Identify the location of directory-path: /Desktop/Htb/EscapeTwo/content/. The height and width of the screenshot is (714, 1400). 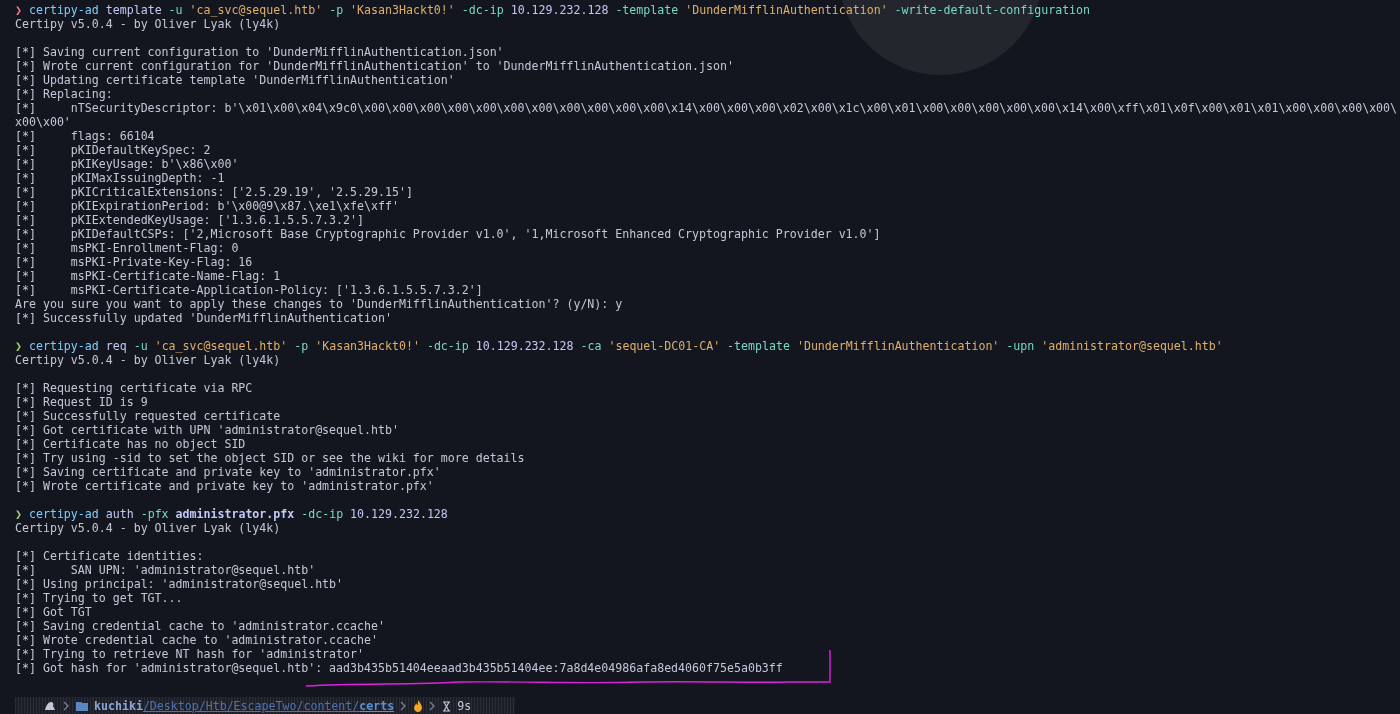
(251, 706).